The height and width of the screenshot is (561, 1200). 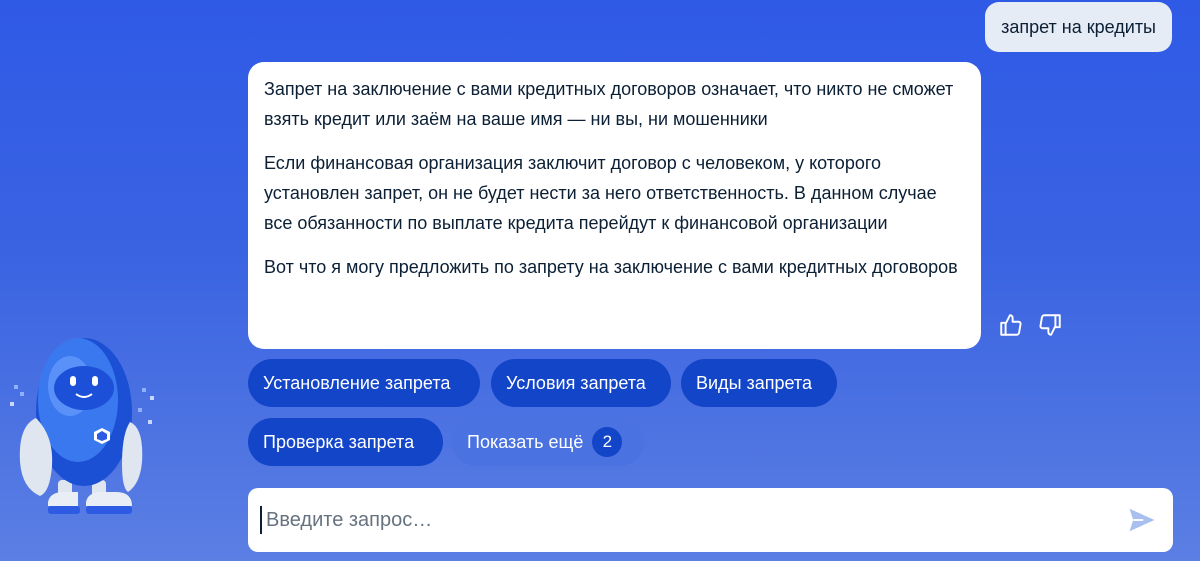 I want to click on send-icon, so click(x=1142, y=520).